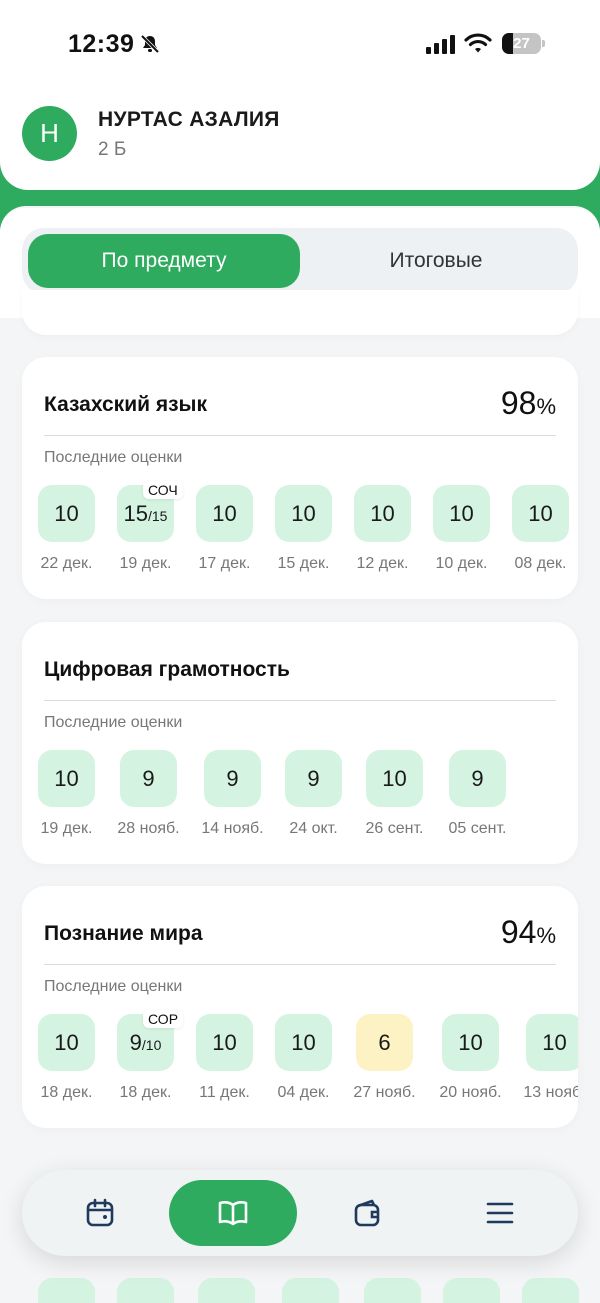  I want to click on nav-calendar, so click(100, 1213).